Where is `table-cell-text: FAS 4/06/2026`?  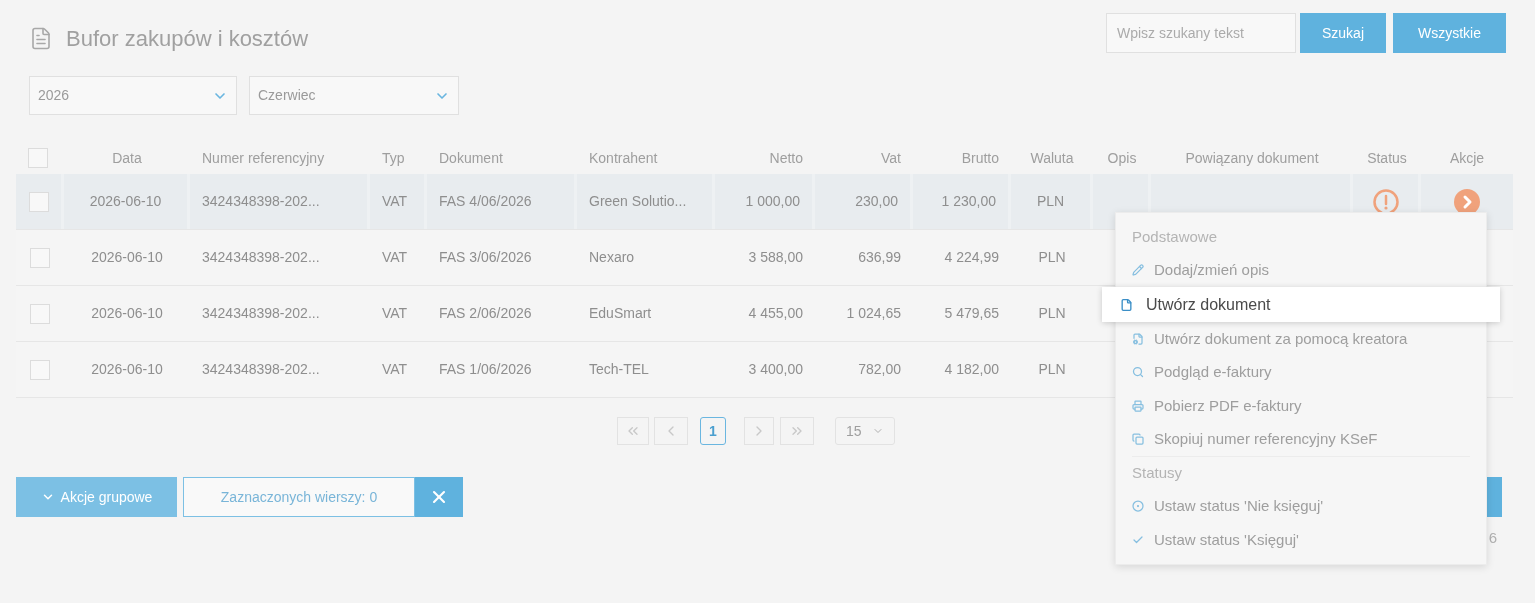 table-cell-text: FAS 4/06/2026 is located at coordinates (485, 201).